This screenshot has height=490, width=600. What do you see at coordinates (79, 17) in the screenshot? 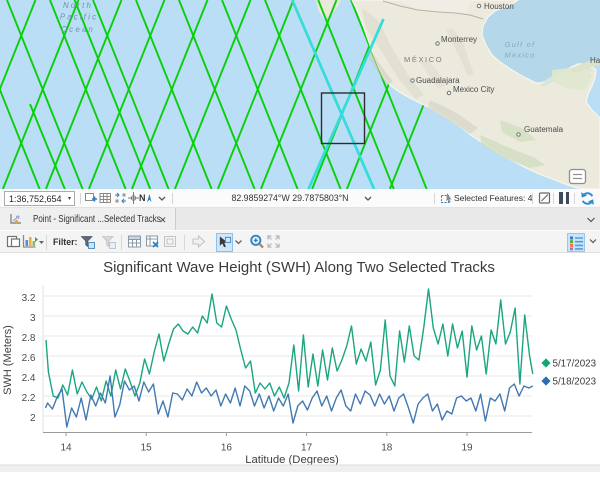
I see `svg-text: Pacific` at bounding box center [79, 17].